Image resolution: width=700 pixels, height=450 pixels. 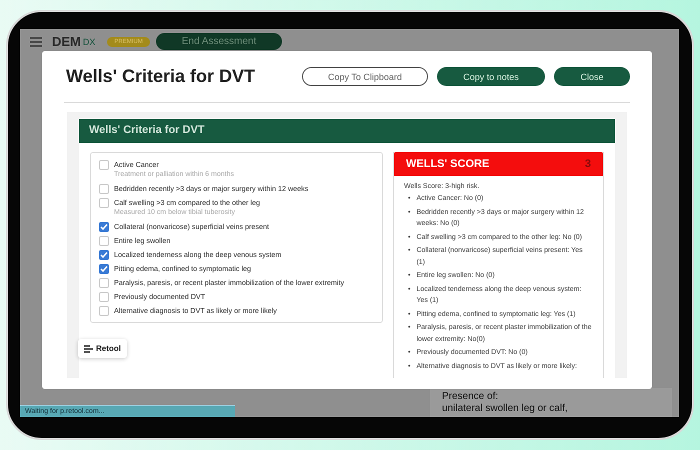 What do you see at coordinates (88, 348) in the screenshot?
I see `retool-icon` at bounding box center [88, 348].